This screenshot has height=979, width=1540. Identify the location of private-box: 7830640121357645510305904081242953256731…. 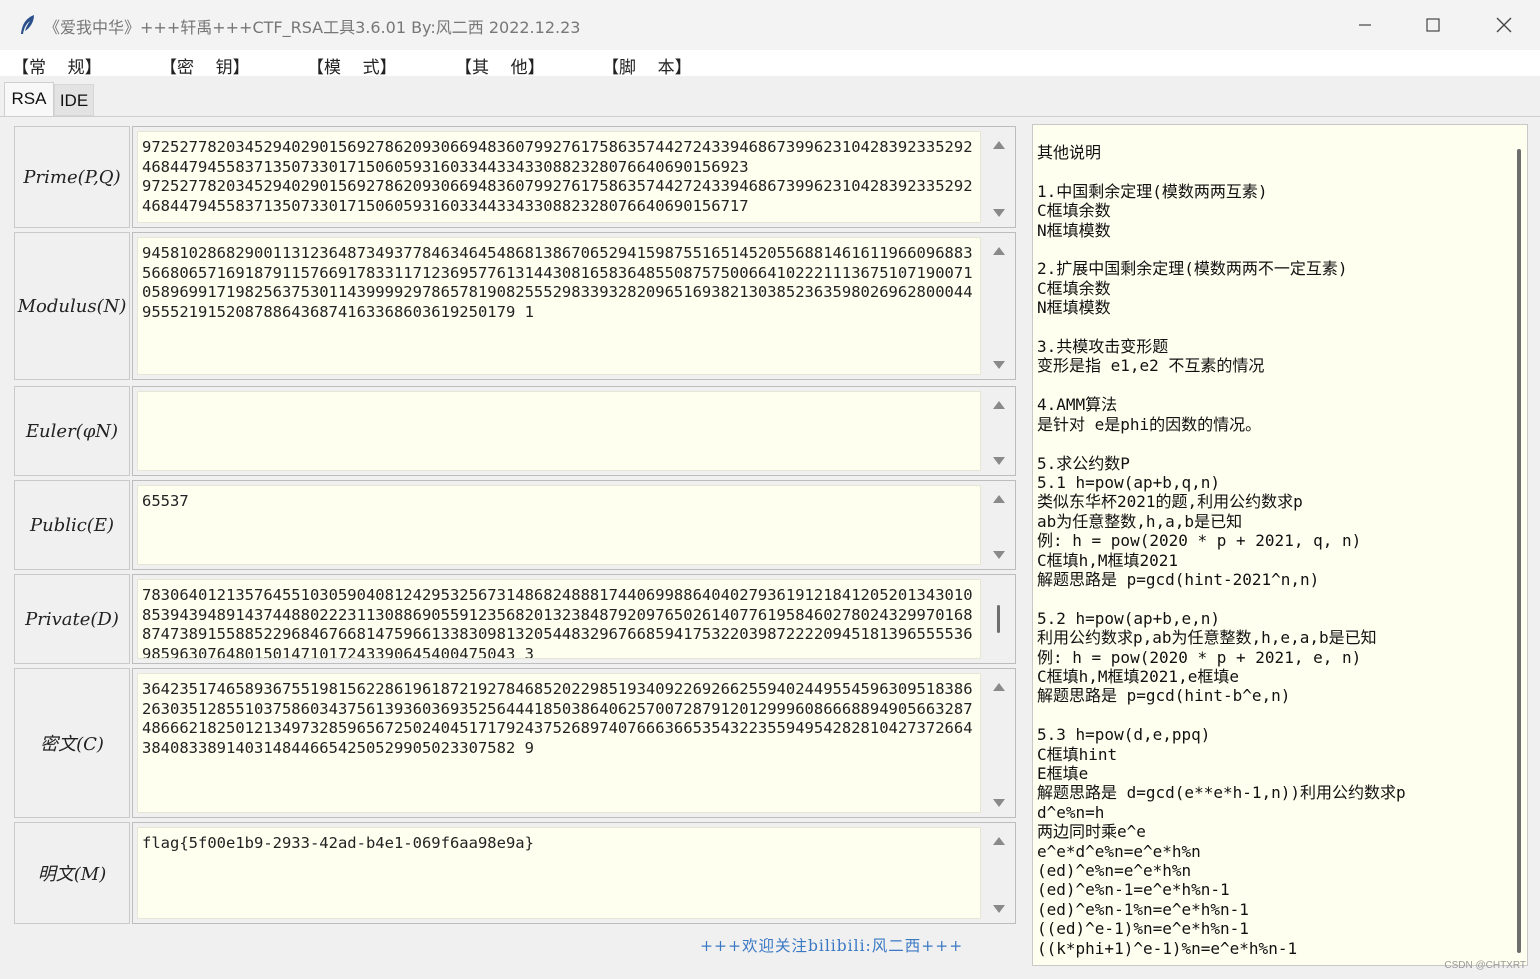
(574, 619).